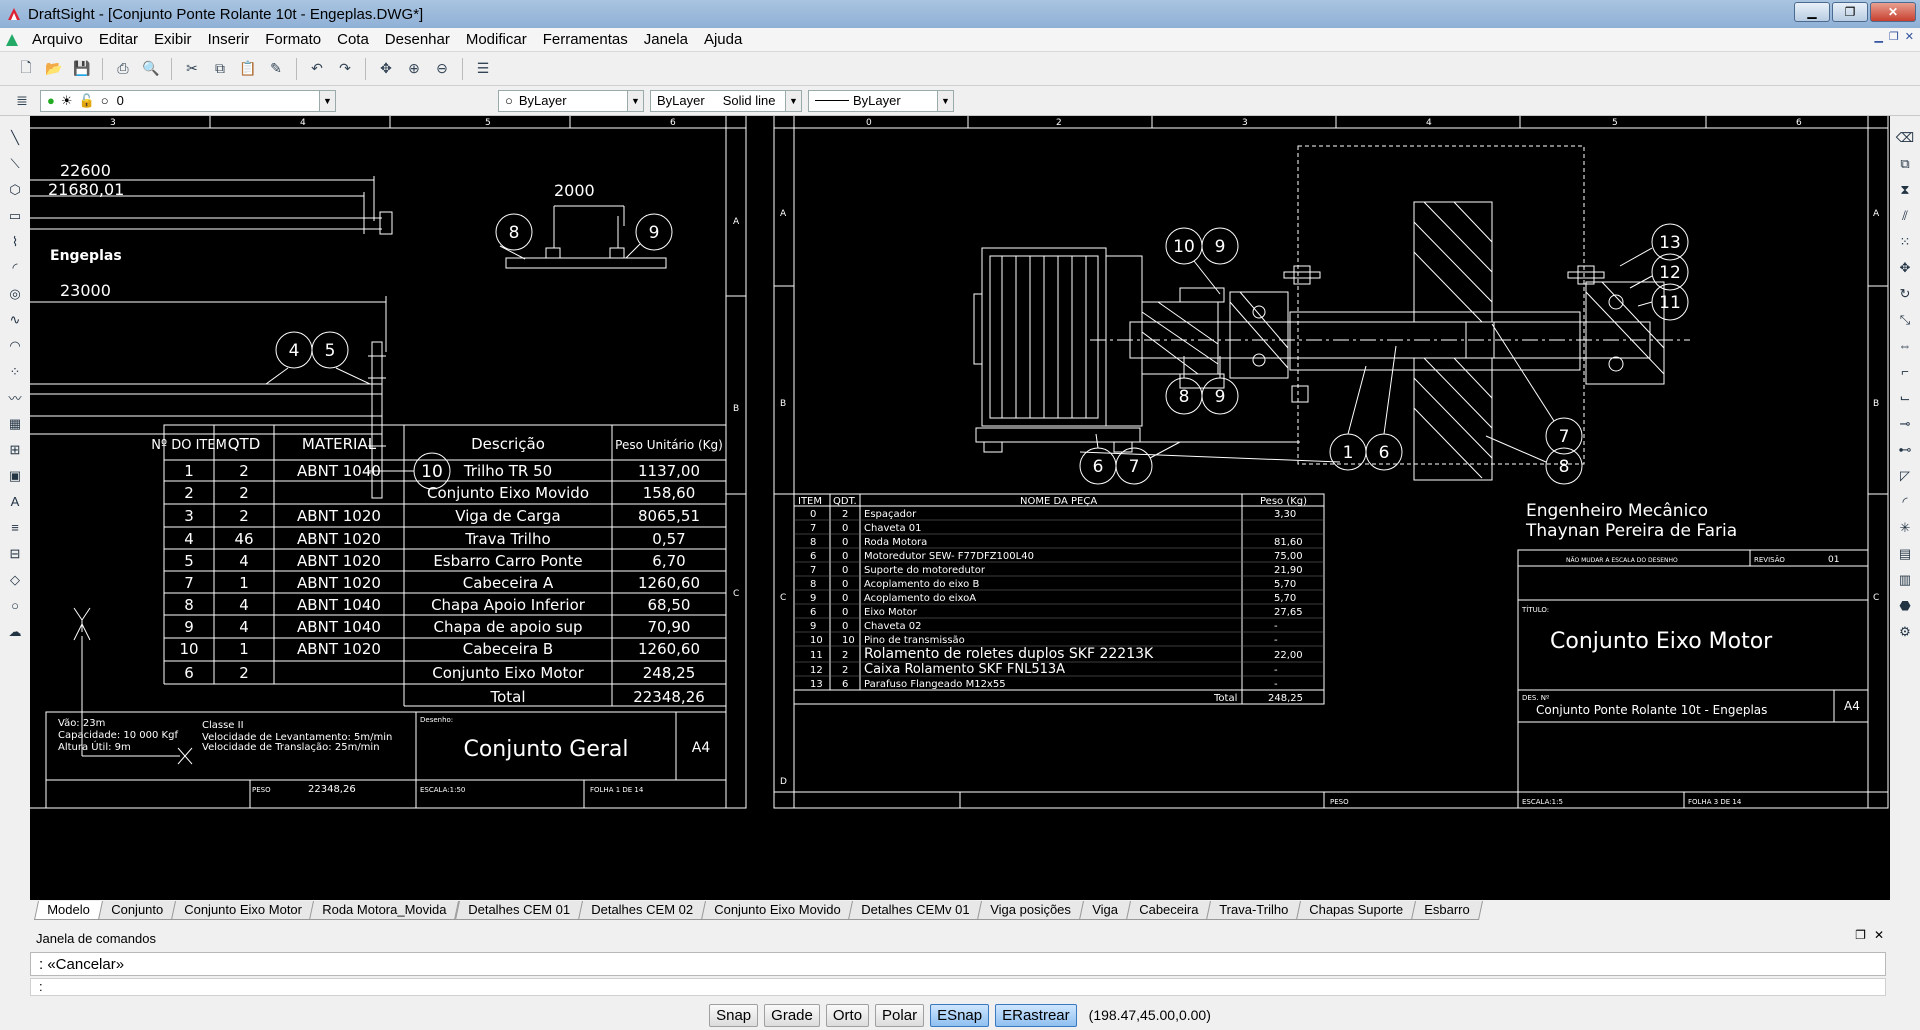  Describe the element at coordinates (1254, 910) in the screenshot. I see `tab-trava-trilho: Trava-Trilho` at that location.